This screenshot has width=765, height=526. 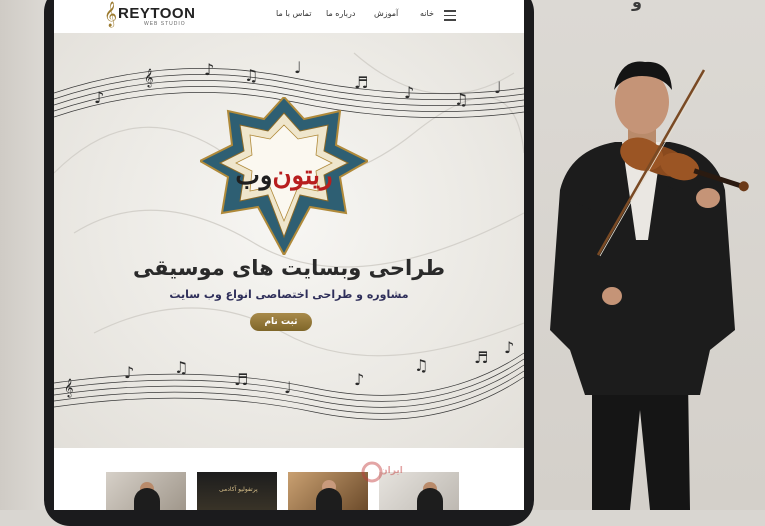 What do you see at coordinates (294, 13) in the screenshot?
I see `nav-contact: تماس با ما` at bounding box center [294, 13].